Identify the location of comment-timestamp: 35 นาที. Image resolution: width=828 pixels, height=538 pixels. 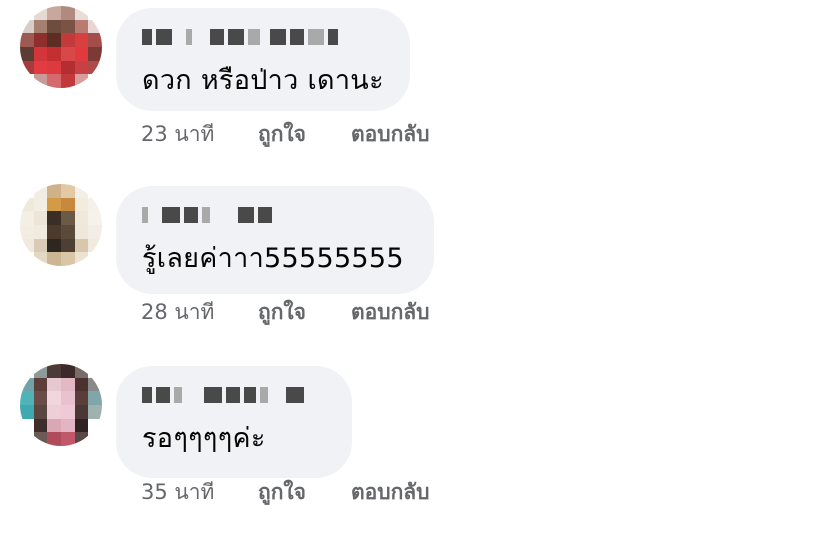
(199, 492).